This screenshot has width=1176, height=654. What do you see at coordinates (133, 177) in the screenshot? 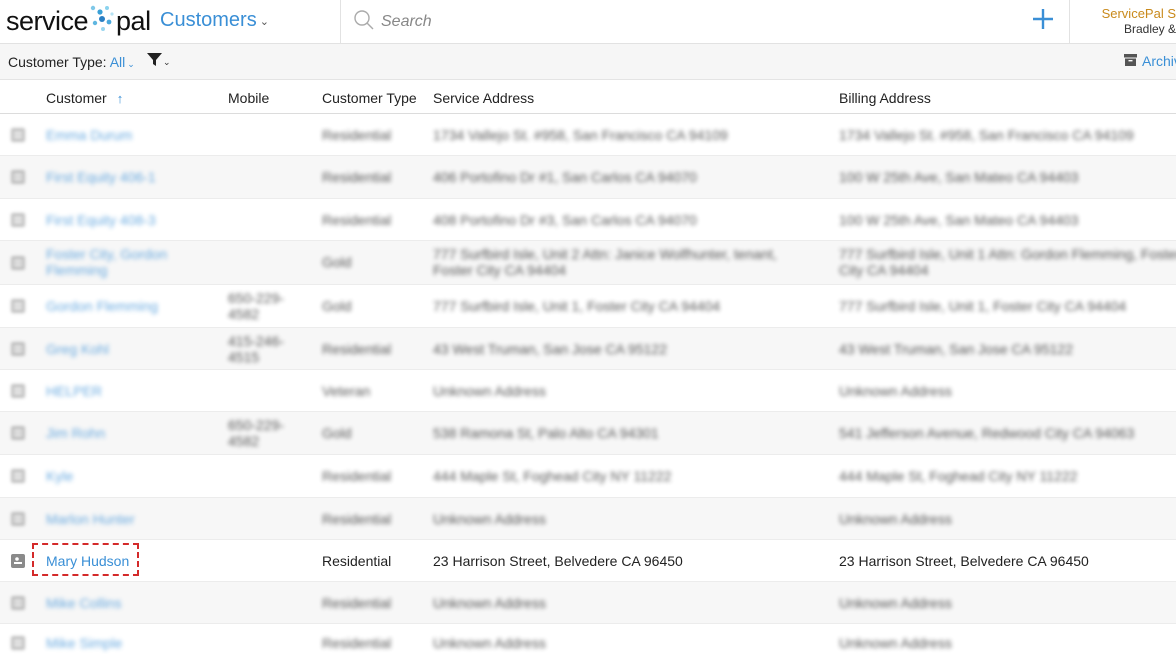
I see `customer-name-link: First Equity 406-1` at bounding box center [133, 177].